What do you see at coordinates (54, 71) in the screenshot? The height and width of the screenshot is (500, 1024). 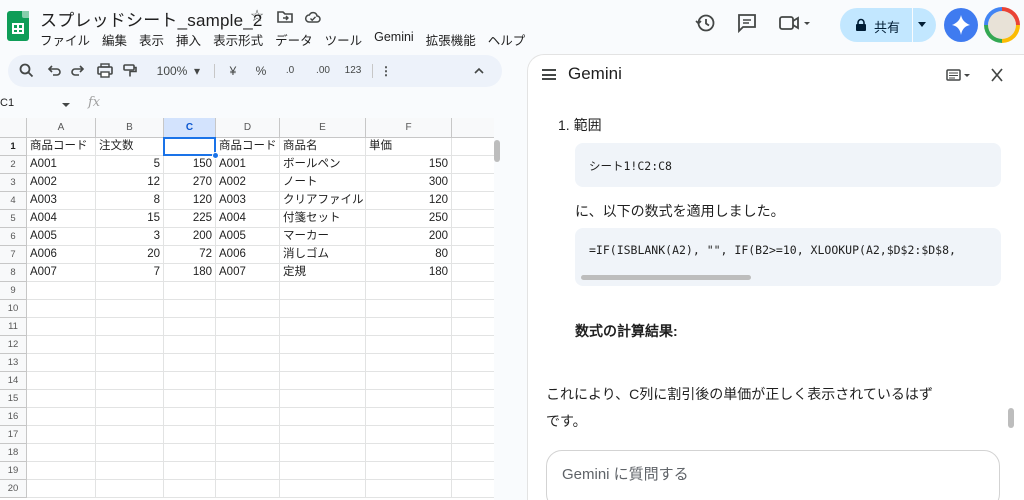 I see `undo-icon` at bounding box center [54, 71].